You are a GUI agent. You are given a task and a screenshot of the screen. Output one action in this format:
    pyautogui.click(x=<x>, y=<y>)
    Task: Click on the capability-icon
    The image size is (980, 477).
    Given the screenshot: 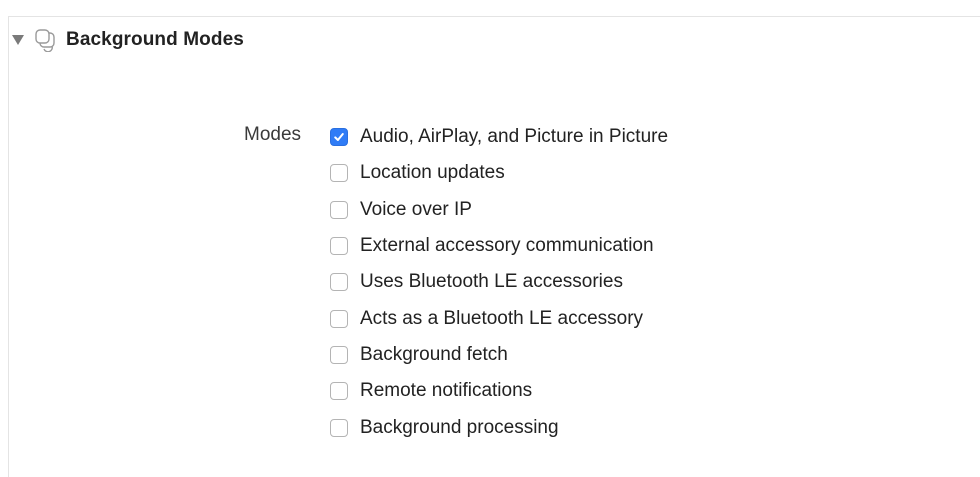 What is the action you would take?
    pyautogui.click(x=45, y=40)
    